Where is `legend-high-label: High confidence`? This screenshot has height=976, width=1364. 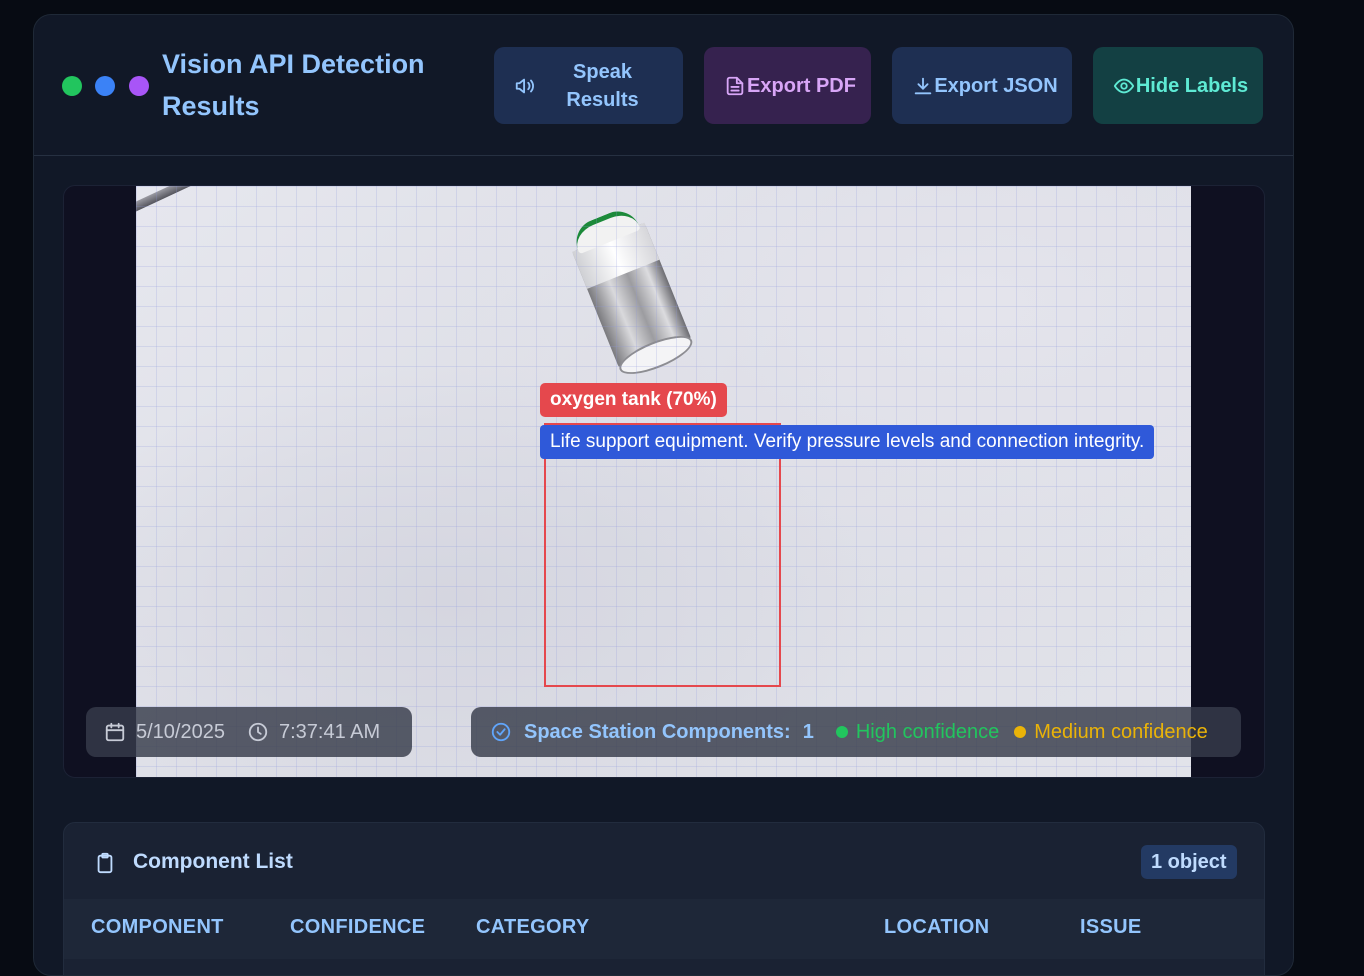
legend-high-label: High confidence is located at coordinates (927, 731).